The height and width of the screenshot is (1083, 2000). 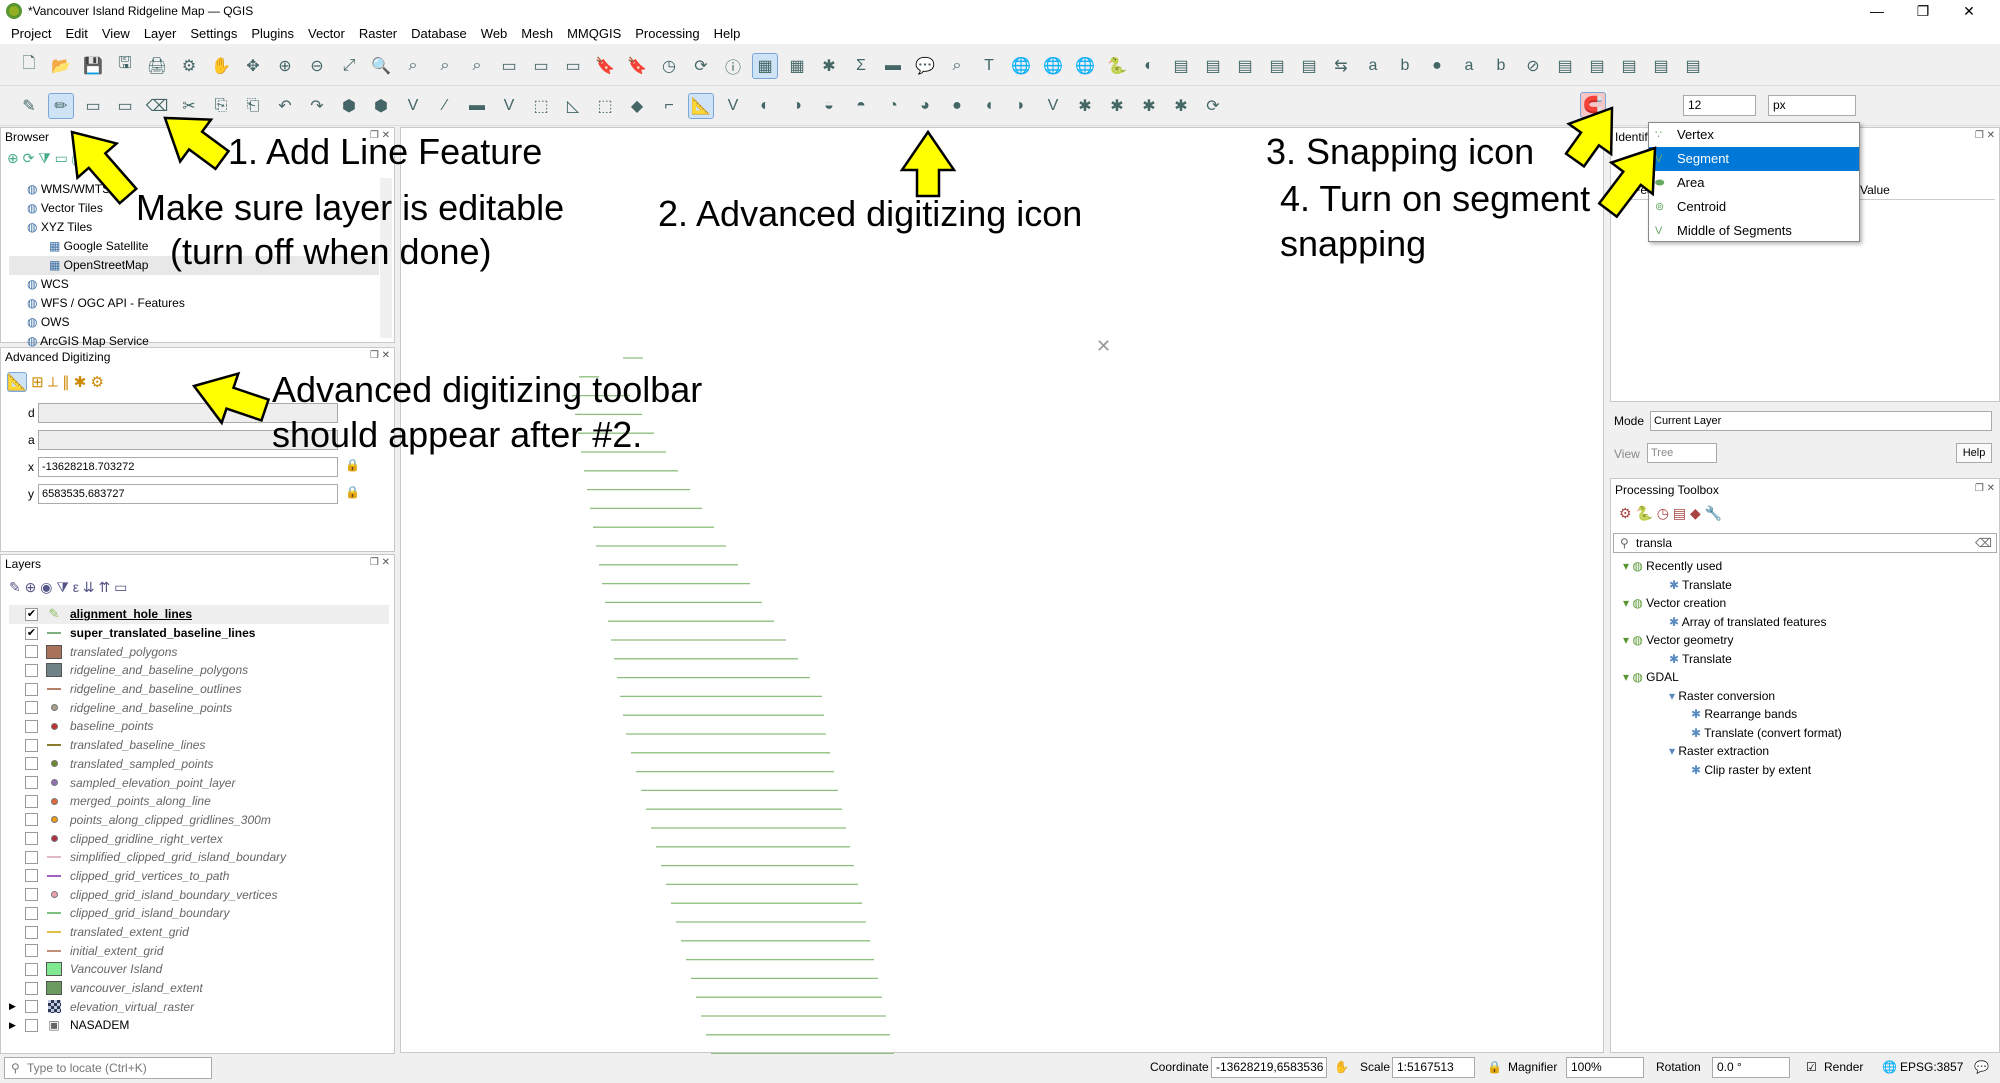 I want to click on layer-item: clipped_gridline_right_vertex, so click(x=199, y=838).